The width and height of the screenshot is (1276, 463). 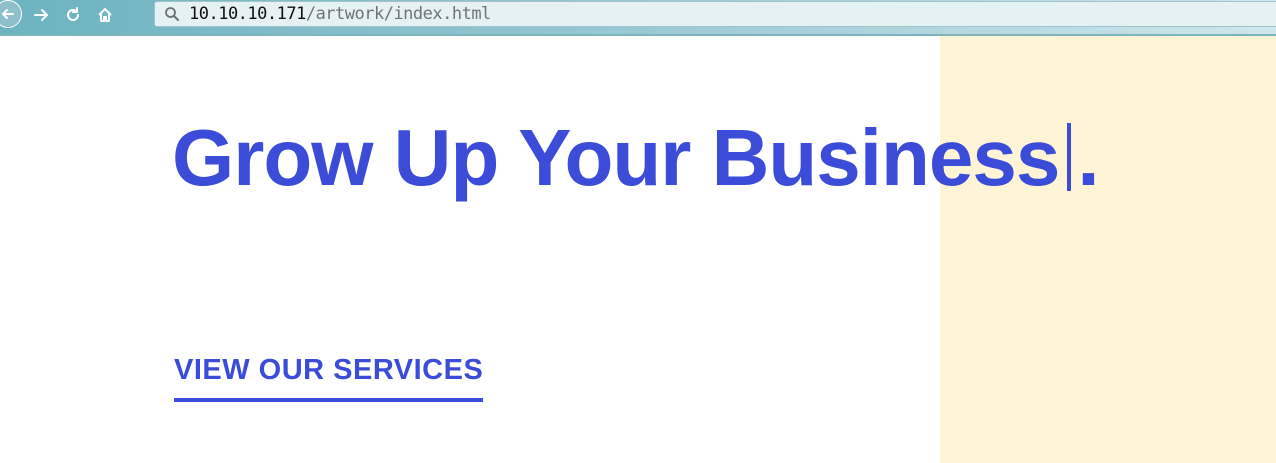 What do you see at coordinates (1088, 157) in the screenshot?
I see `hero-title-suffix: .` at bounding box center [1088, 157].